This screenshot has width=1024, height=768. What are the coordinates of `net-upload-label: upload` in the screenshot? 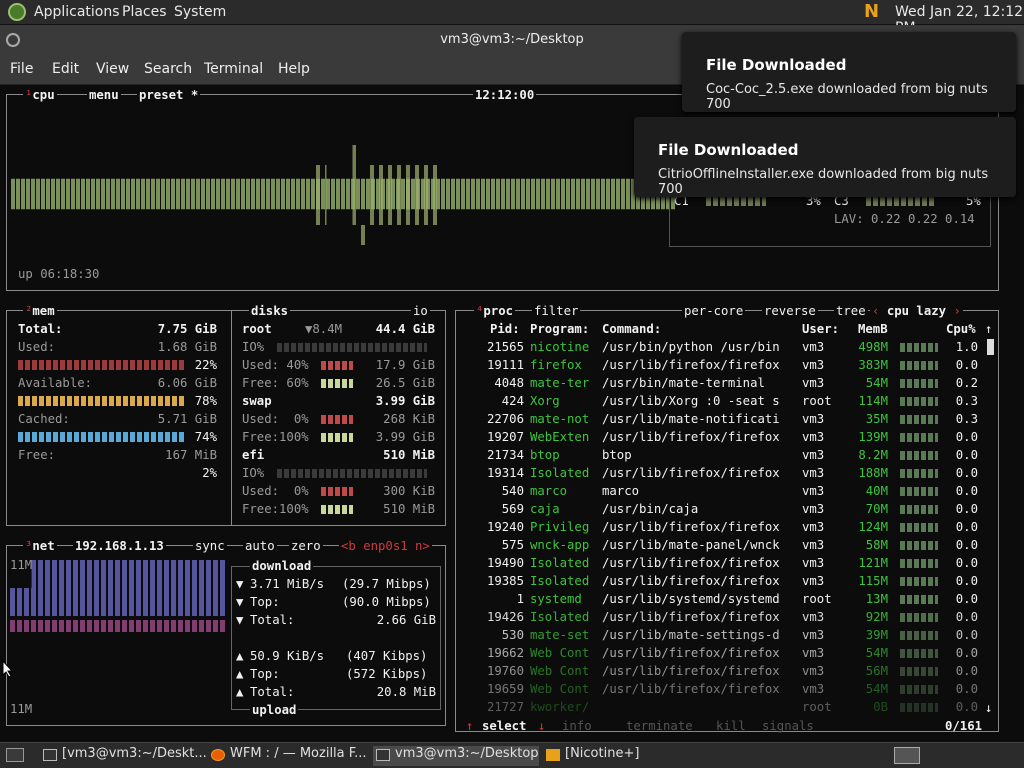 It's located at (274, 710).